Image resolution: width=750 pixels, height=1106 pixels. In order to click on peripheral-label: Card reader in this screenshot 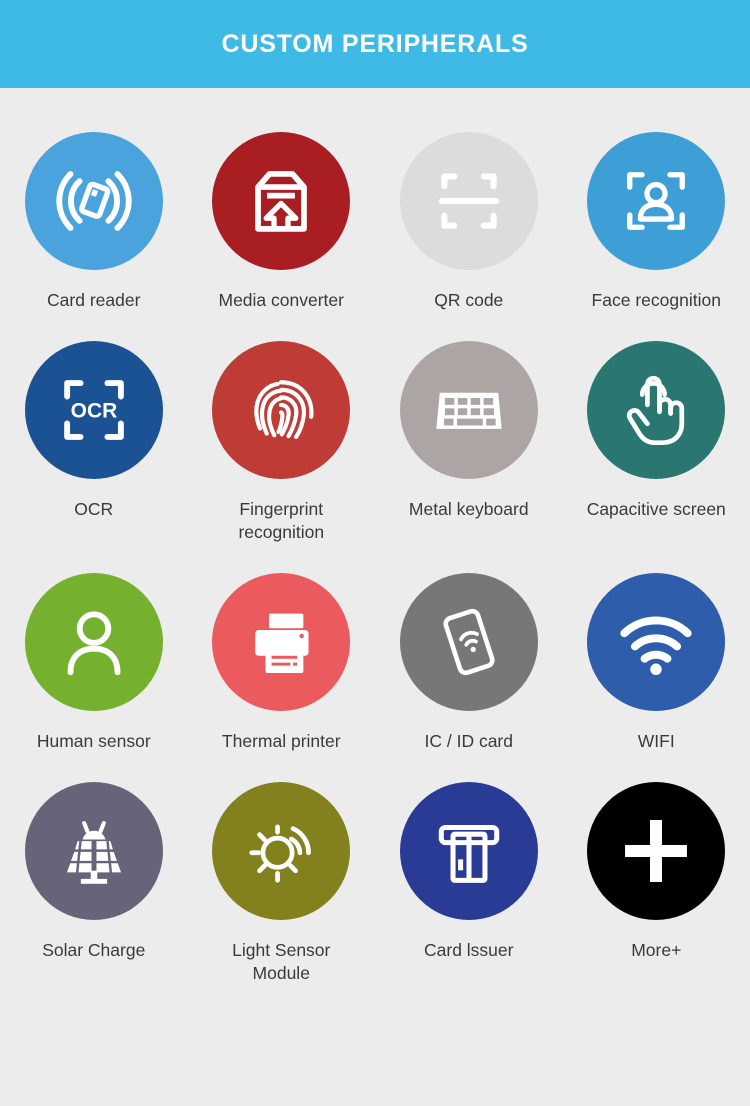, I will do `click(94, 300)`.